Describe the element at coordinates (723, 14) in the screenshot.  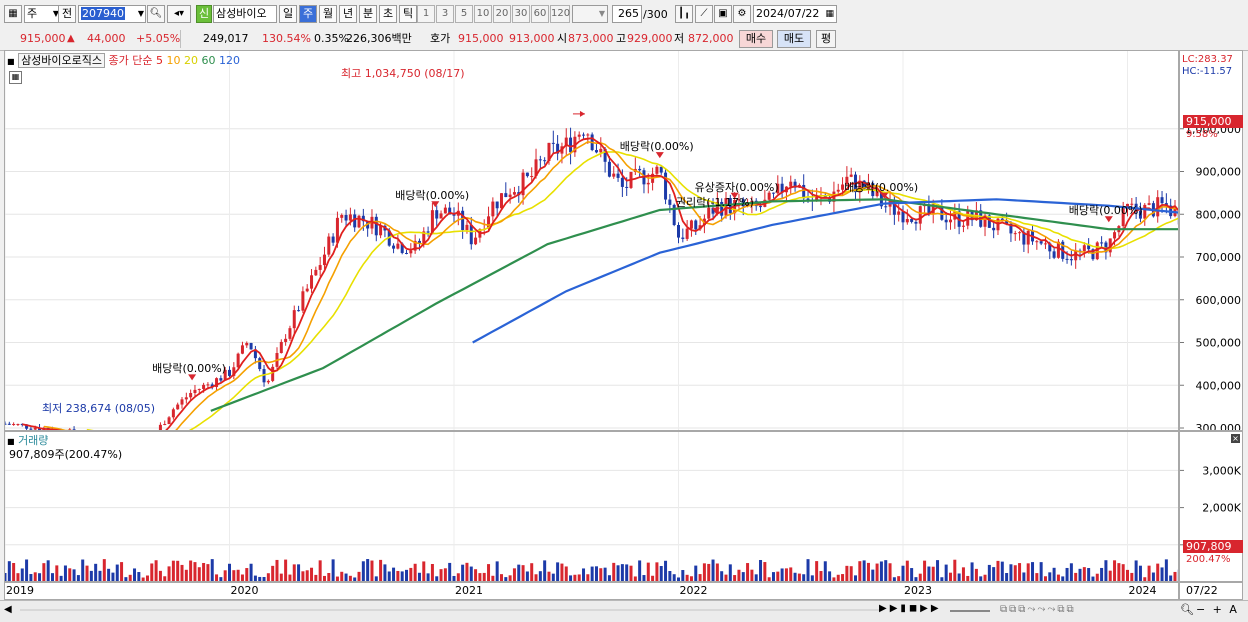
I see `save-icon: ▣` at that location.